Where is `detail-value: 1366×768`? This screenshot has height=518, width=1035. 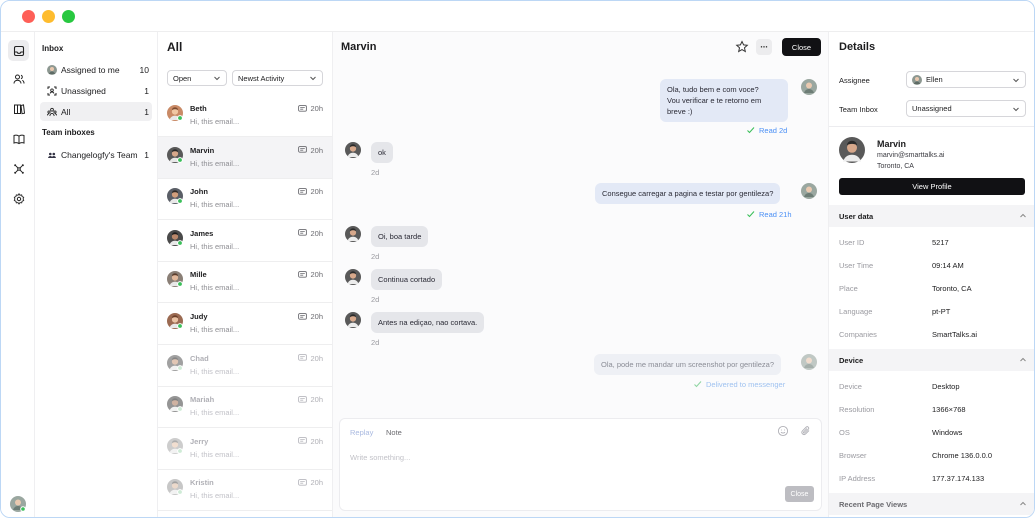 detail-value: 1366×768 is located at coordinates (949, 409).